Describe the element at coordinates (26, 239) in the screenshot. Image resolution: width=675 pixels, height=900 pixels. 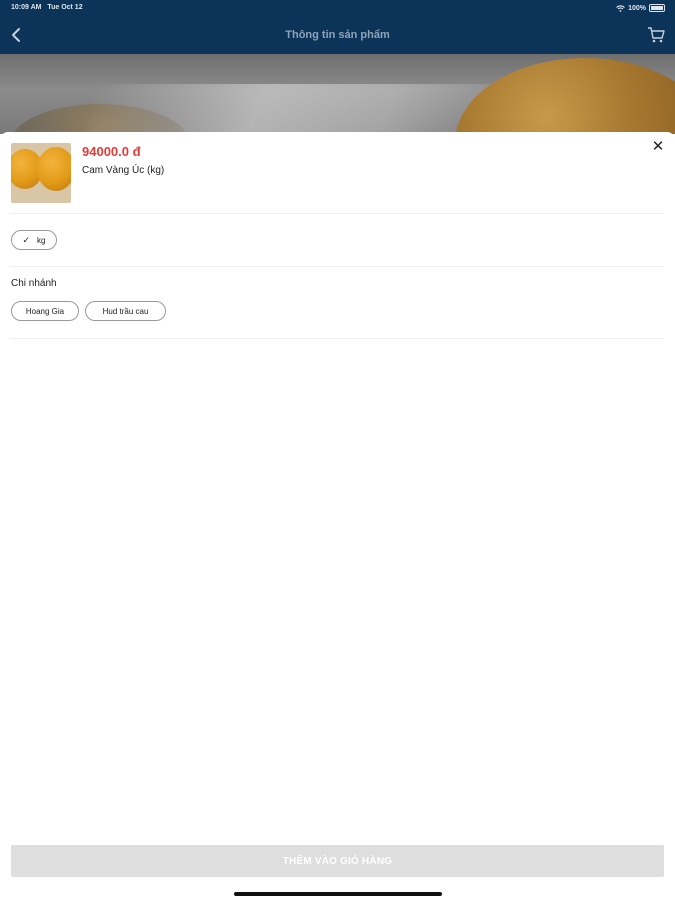
I see `checkmark-icon: ✓` at that location.